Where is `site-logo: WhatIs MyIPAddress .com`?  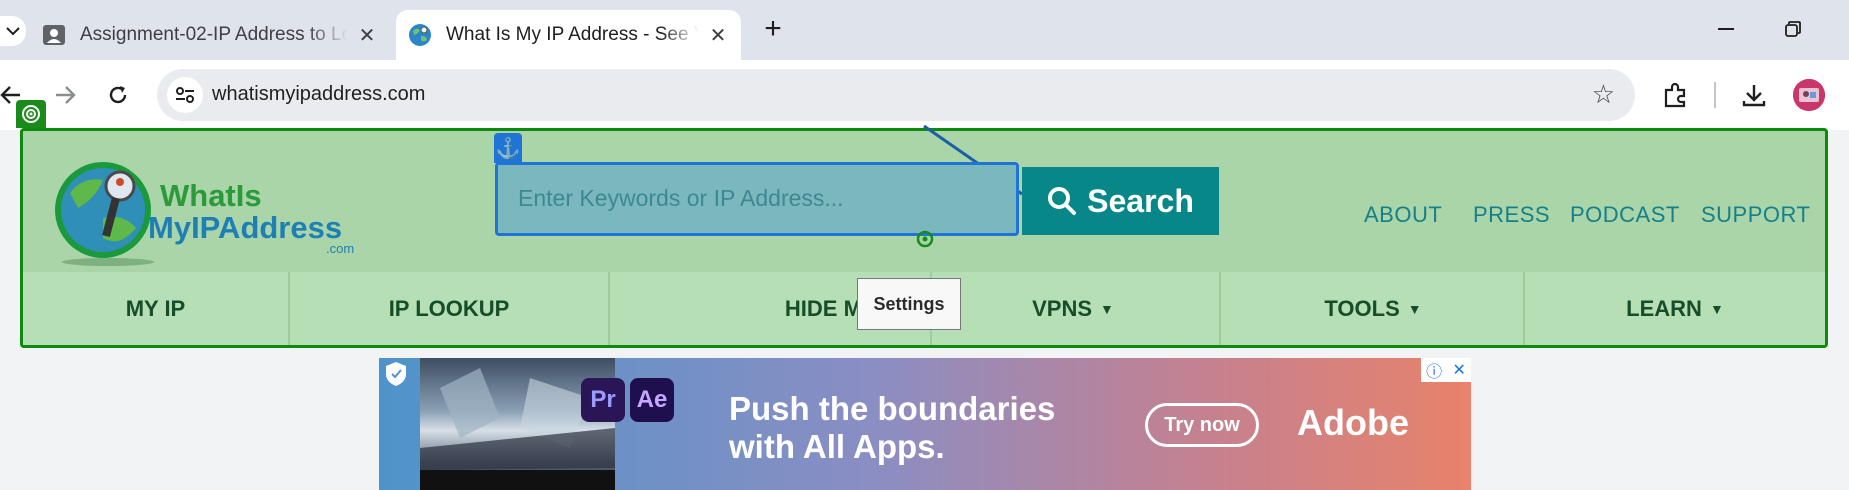
site-logo: WhatIs MyIPAddress .com is located at coordinates (201, 212).